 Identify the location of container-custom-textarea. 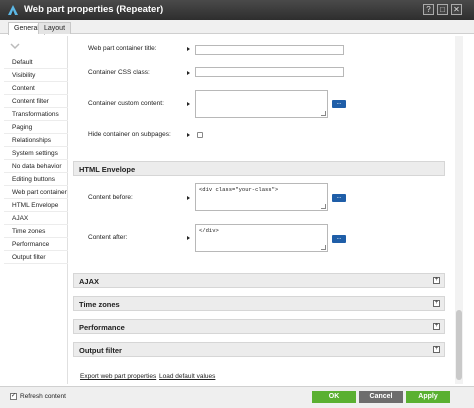
(261, 104).